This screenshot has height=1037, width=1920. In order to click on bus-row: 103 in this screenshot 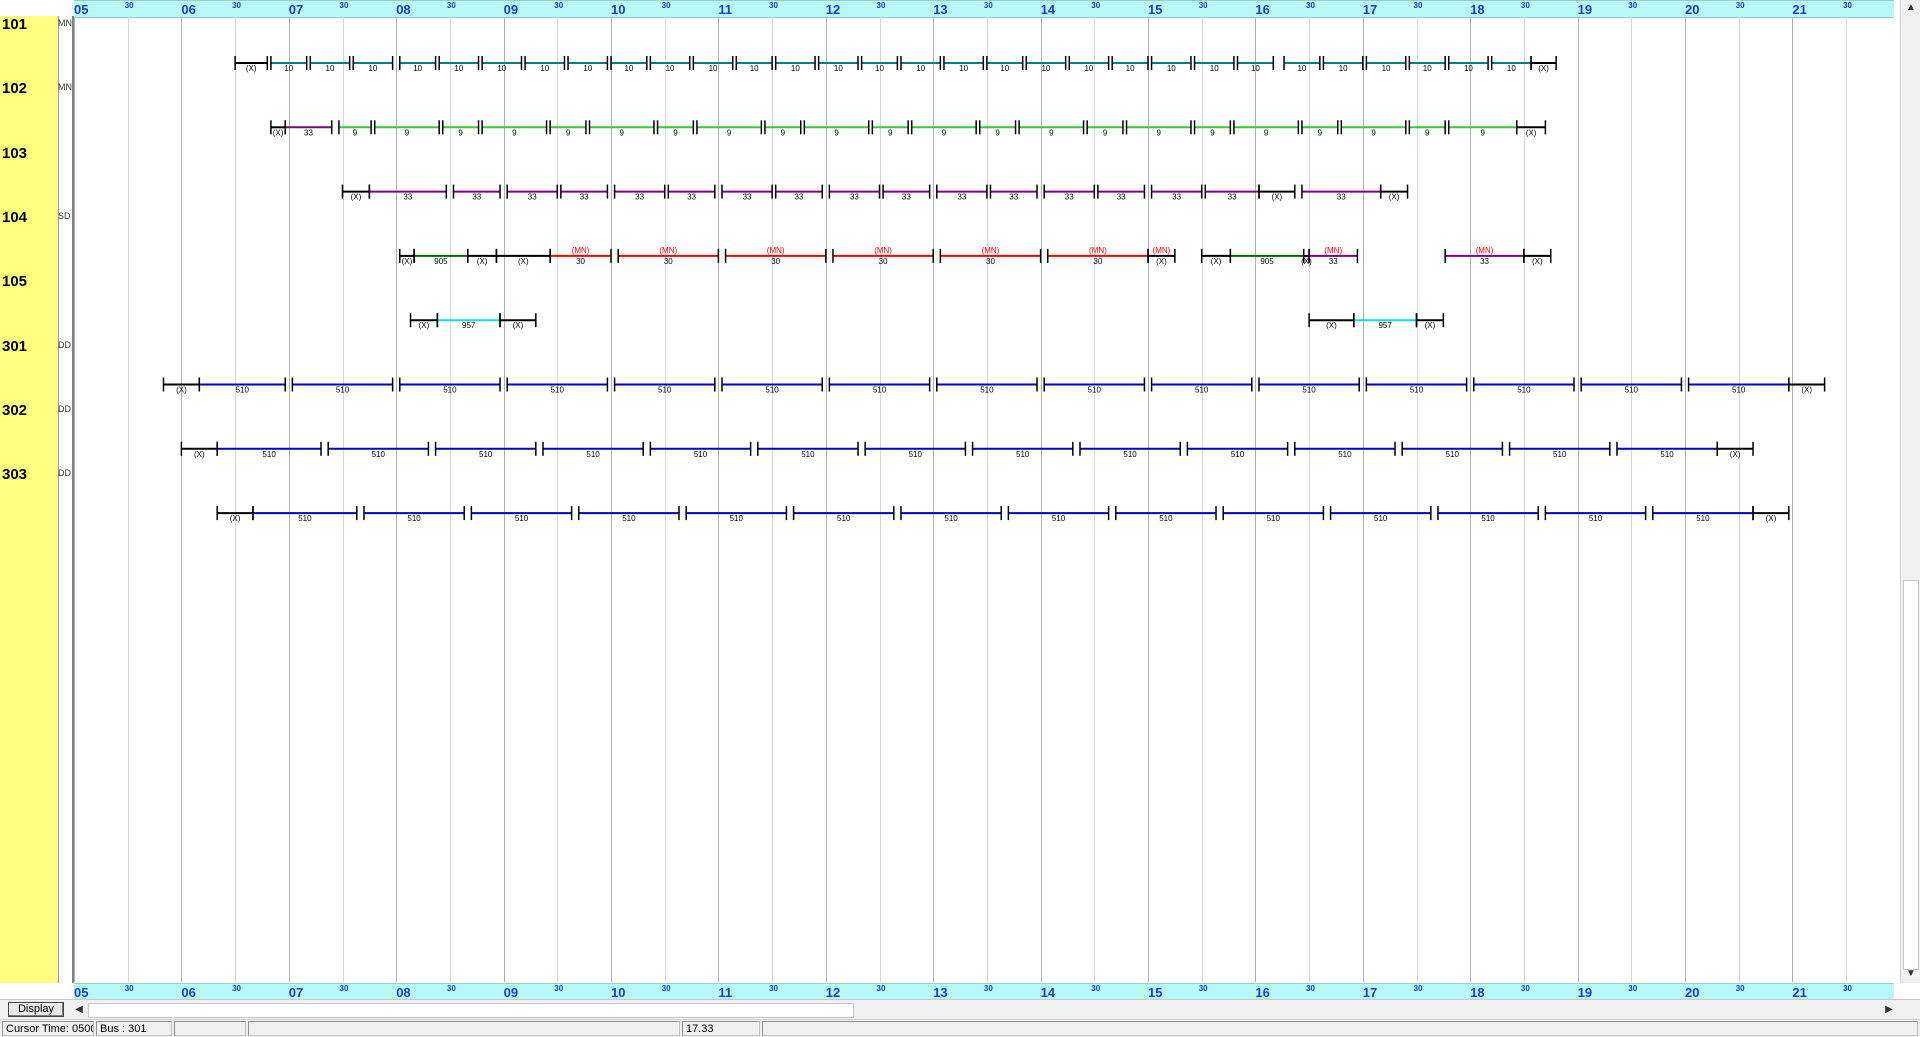, I will do `click(36, 155)`.